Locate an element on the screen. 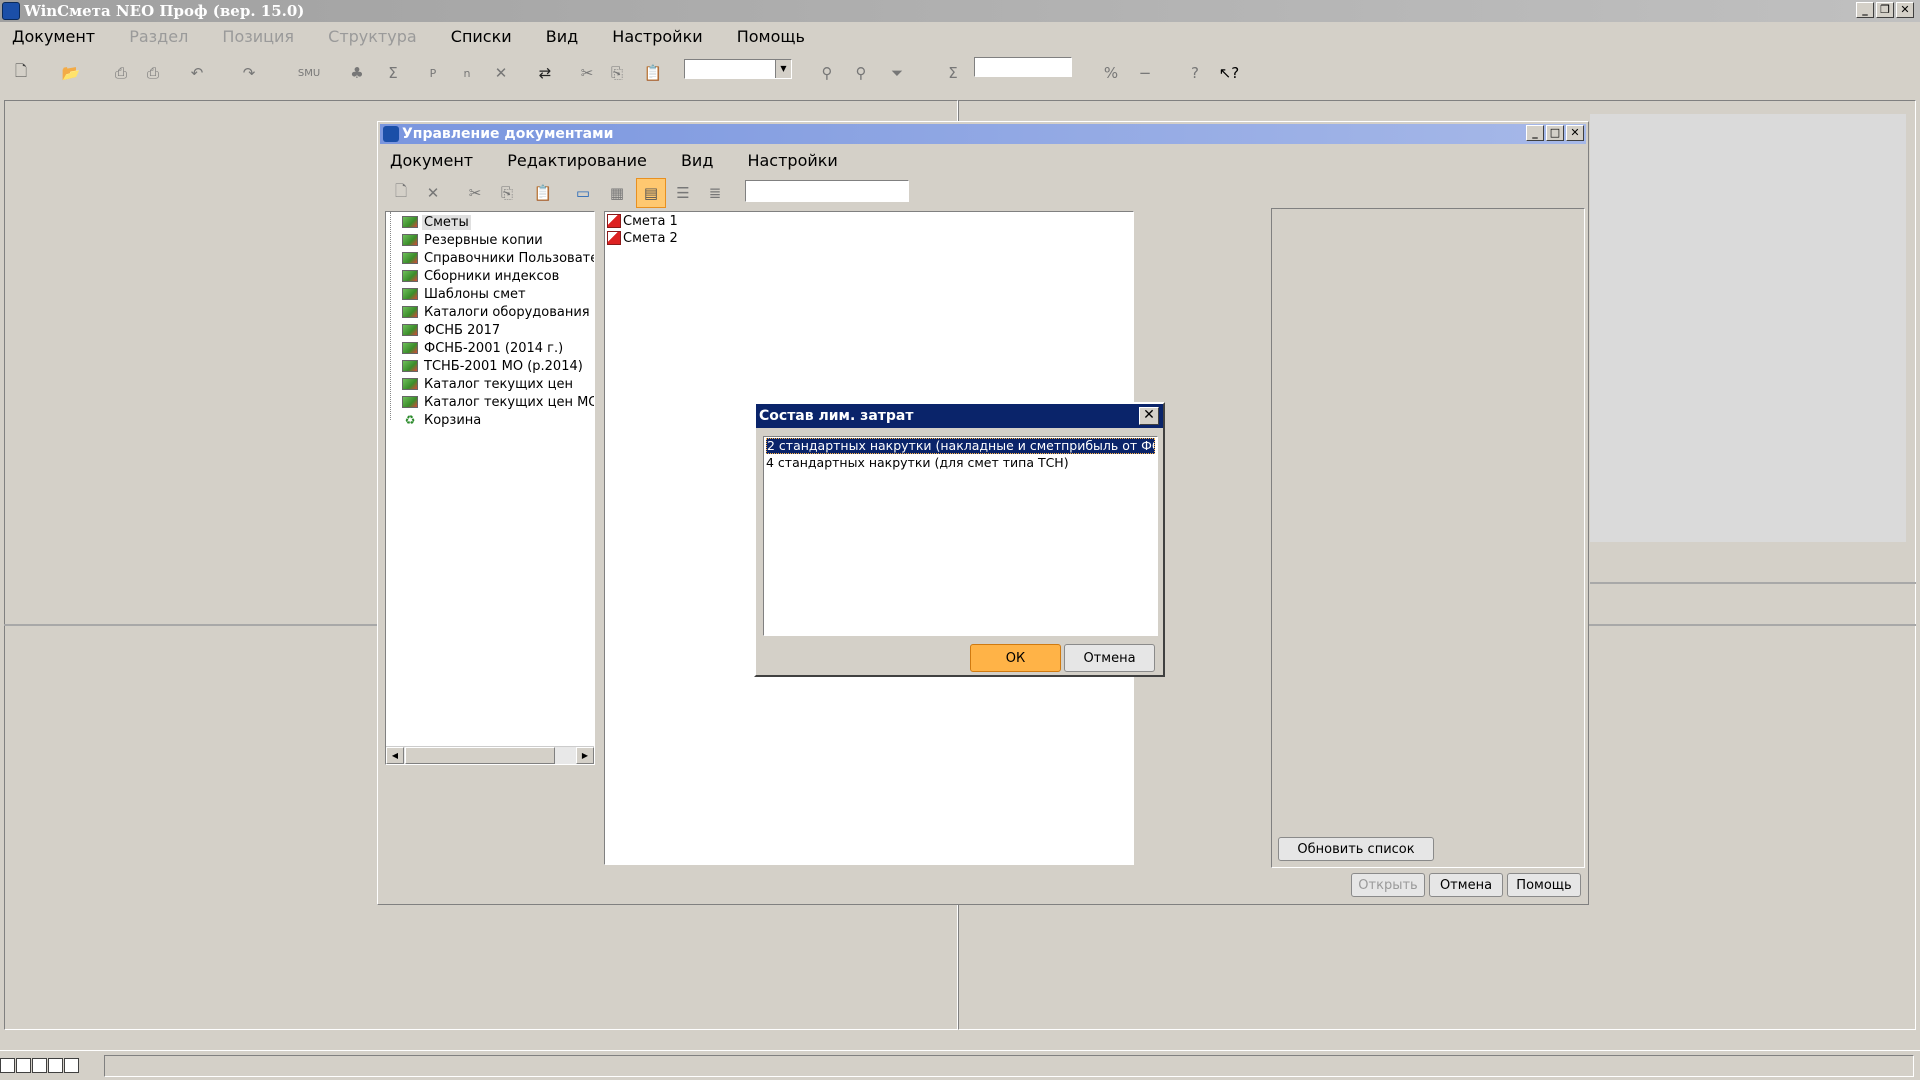  cut-icon: ✂ is located at coordinates (587, 73).